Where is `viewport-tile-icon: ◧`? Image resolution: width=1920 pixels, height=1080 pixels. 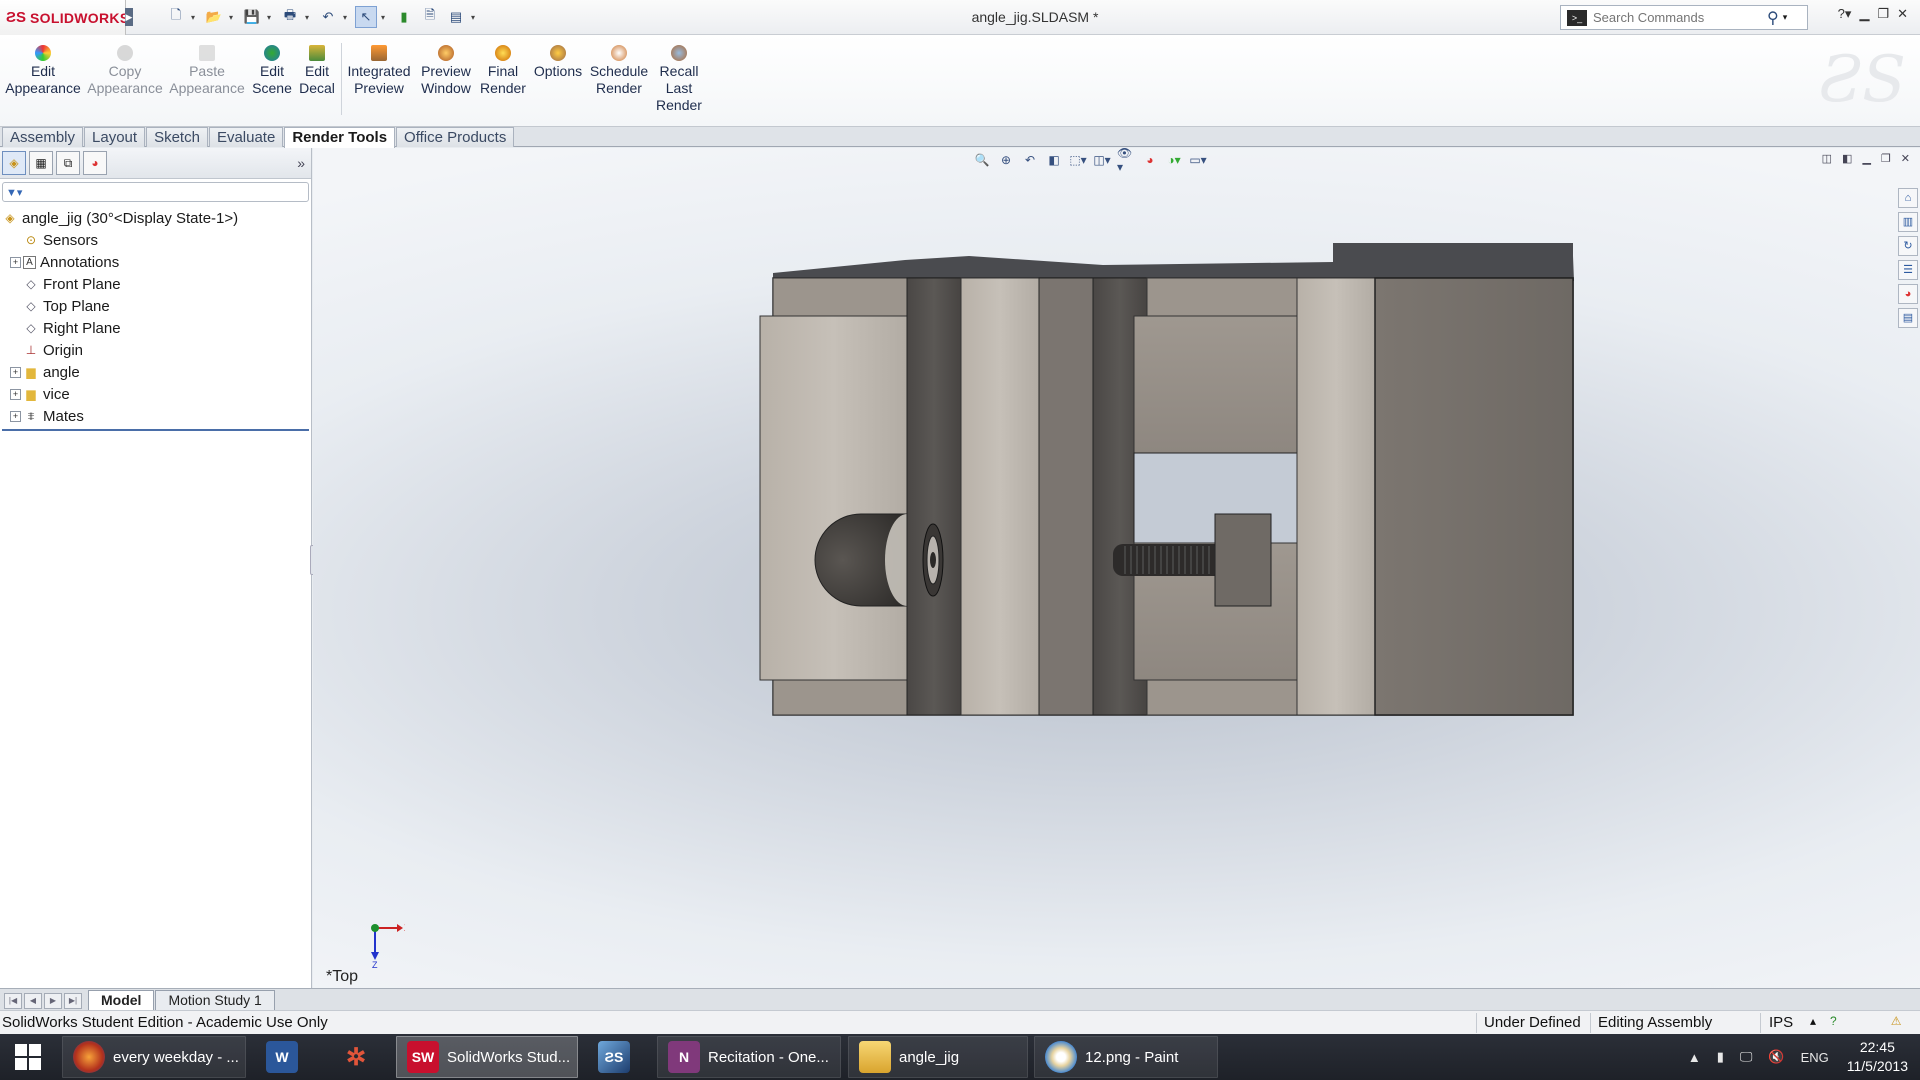
viewport-tile-icon: ◧ is located at coordinates (1847, 158).